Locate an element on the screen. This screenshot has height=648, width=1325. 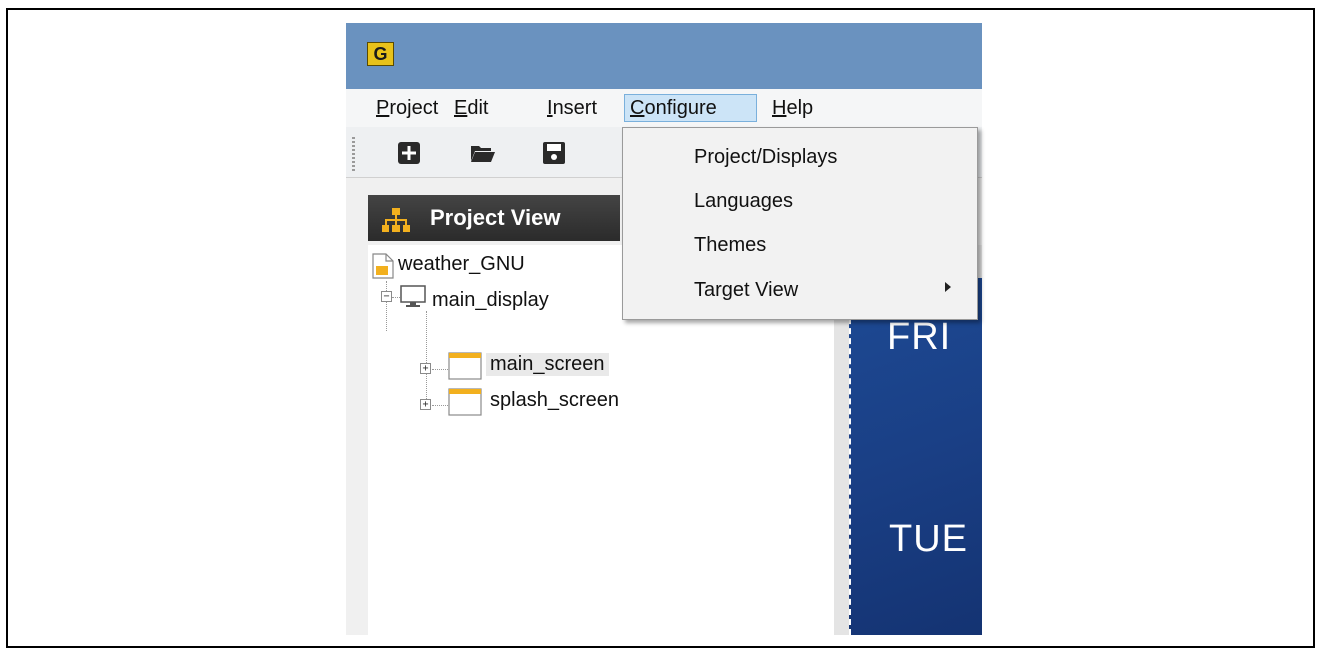
tree-item-splash-screen: splash_screen is located at coordinates (554, 400).